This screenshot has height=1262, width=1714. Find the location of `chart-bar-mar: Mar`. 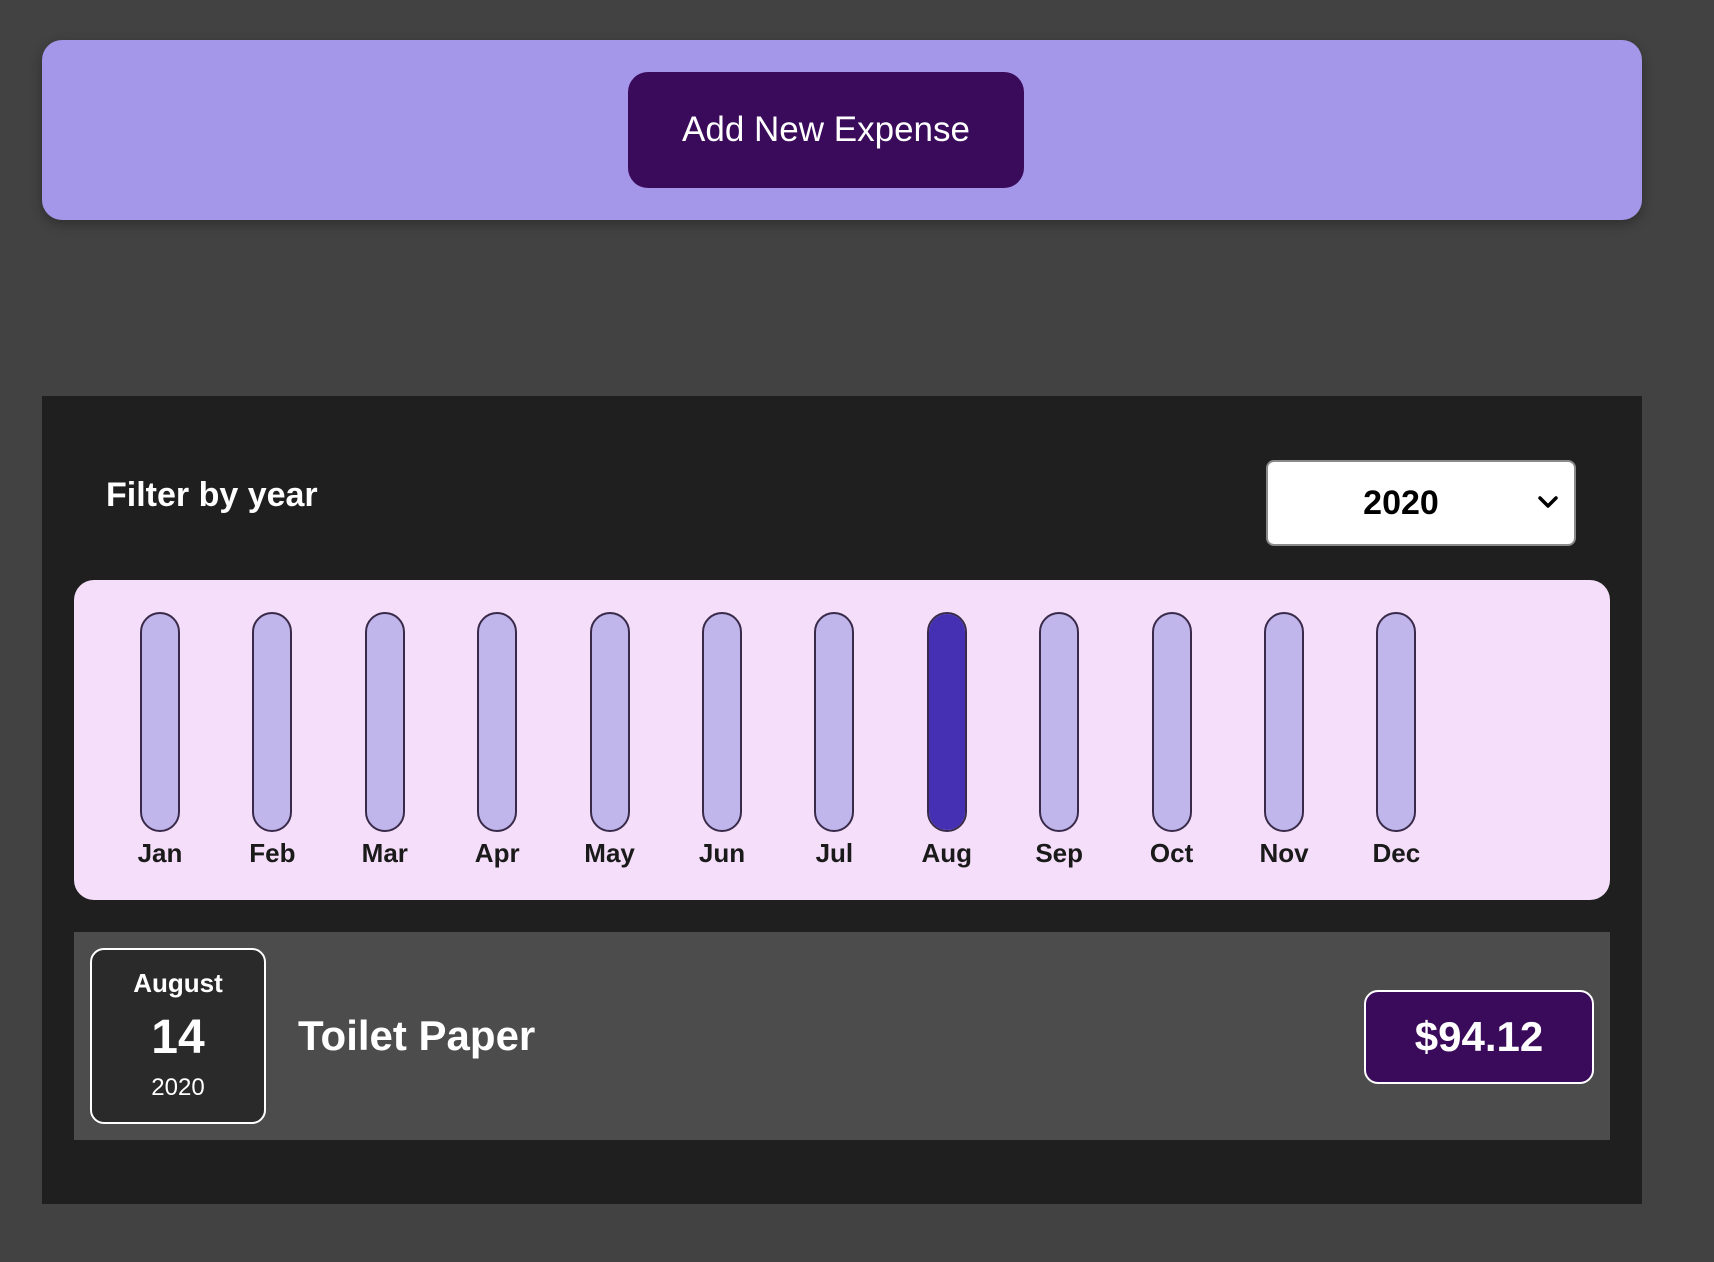

chart-bar-mar: Mar is located at coordinates (385, 740).